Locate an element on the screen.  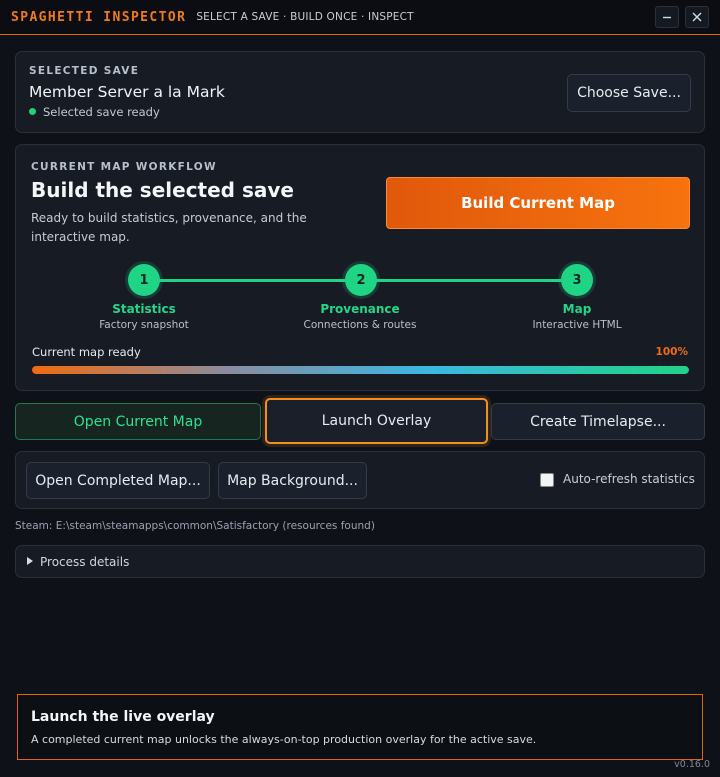
status-dot-icon is located at coordinates (32, 111).